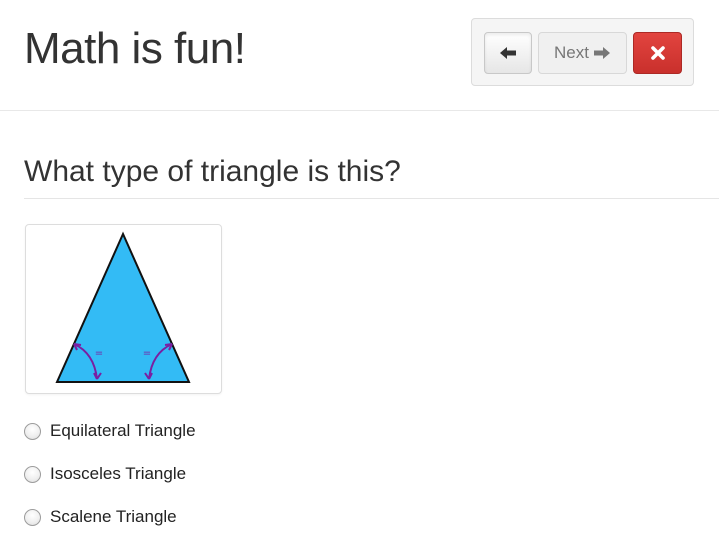 Image resolution: width=719 pixels, height=543 pixels. Describe the element at coordinates (147, 353) in the screenshot. I see `angle-mark-right: =` at that location.